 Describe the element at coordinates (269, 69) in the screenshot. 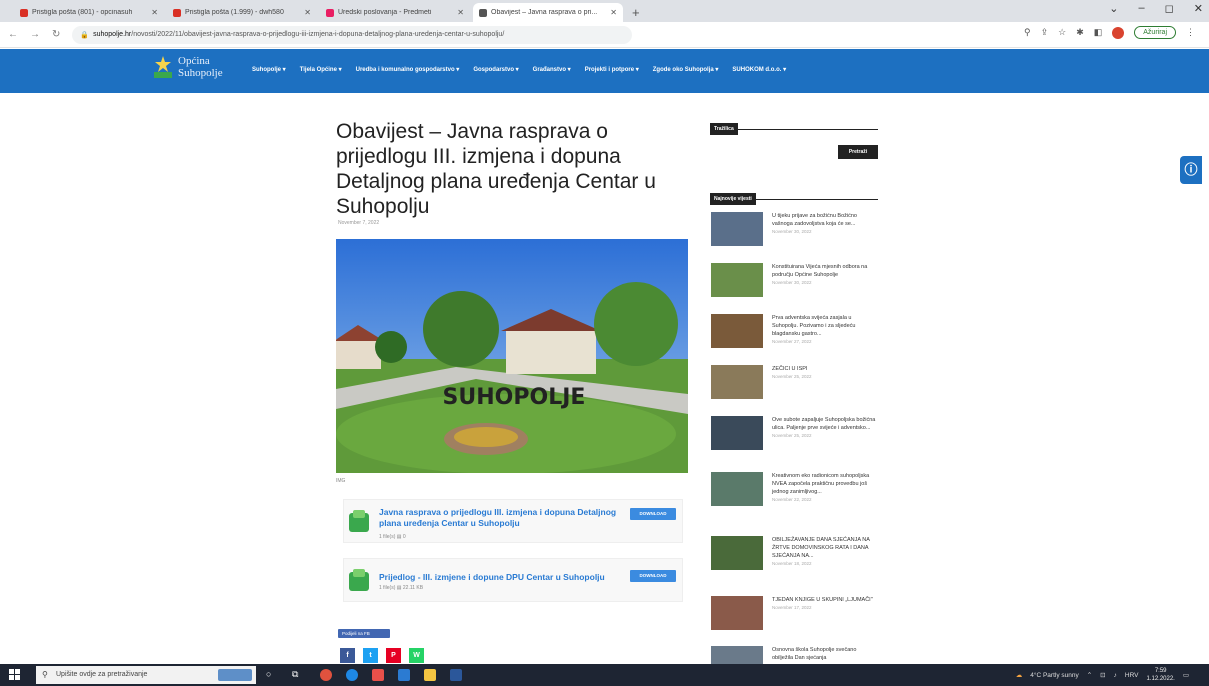

I see `menu-item: Suhopolje ▾` at that location.